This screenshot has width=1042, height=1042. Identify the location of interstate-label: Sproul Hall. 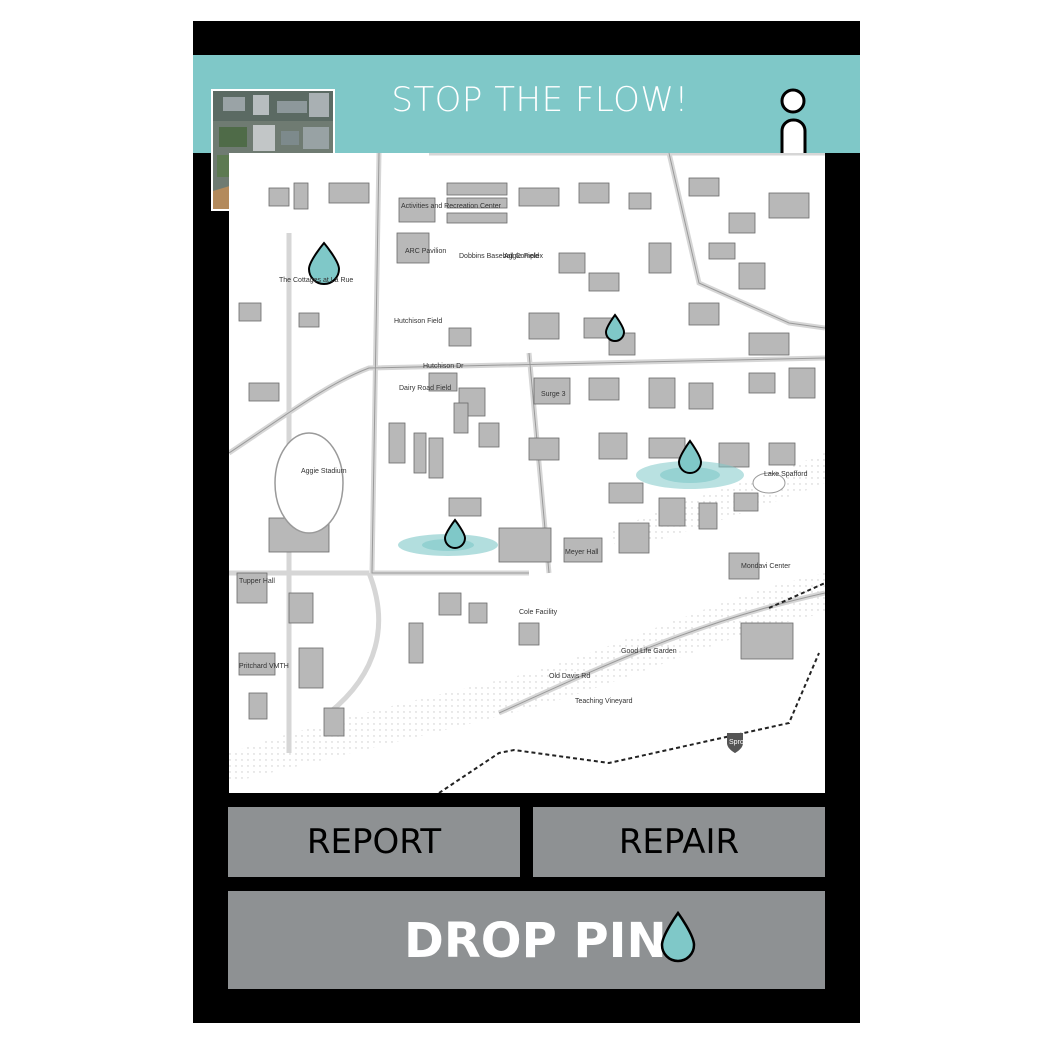
(746, 742).